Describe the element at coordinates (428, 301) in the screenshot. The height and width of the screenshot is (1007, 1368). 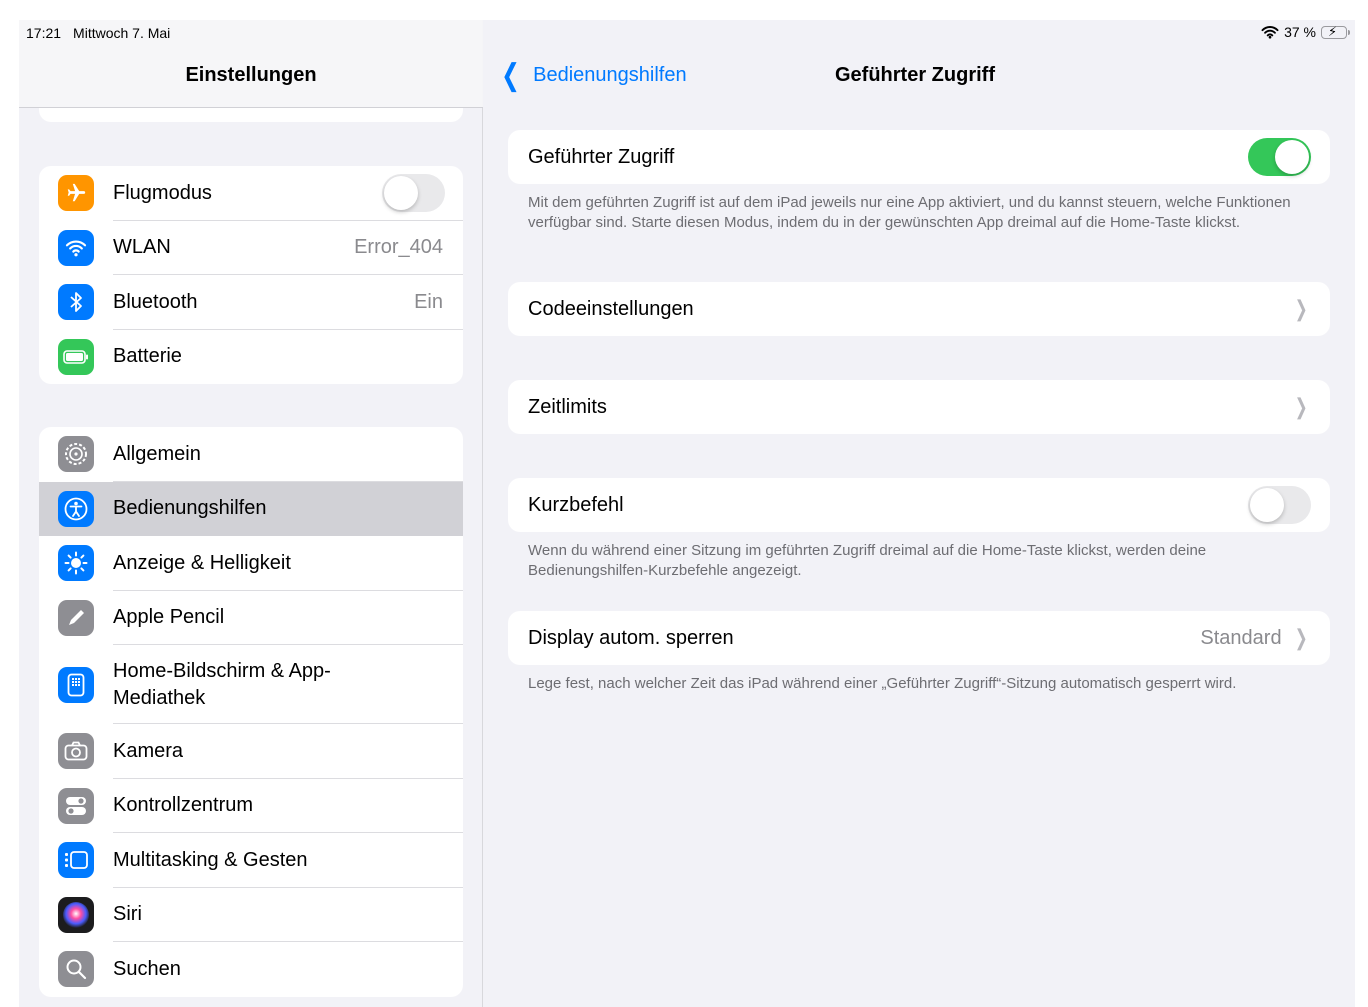
I see `bluetooth-status-value: Ein` at that location.